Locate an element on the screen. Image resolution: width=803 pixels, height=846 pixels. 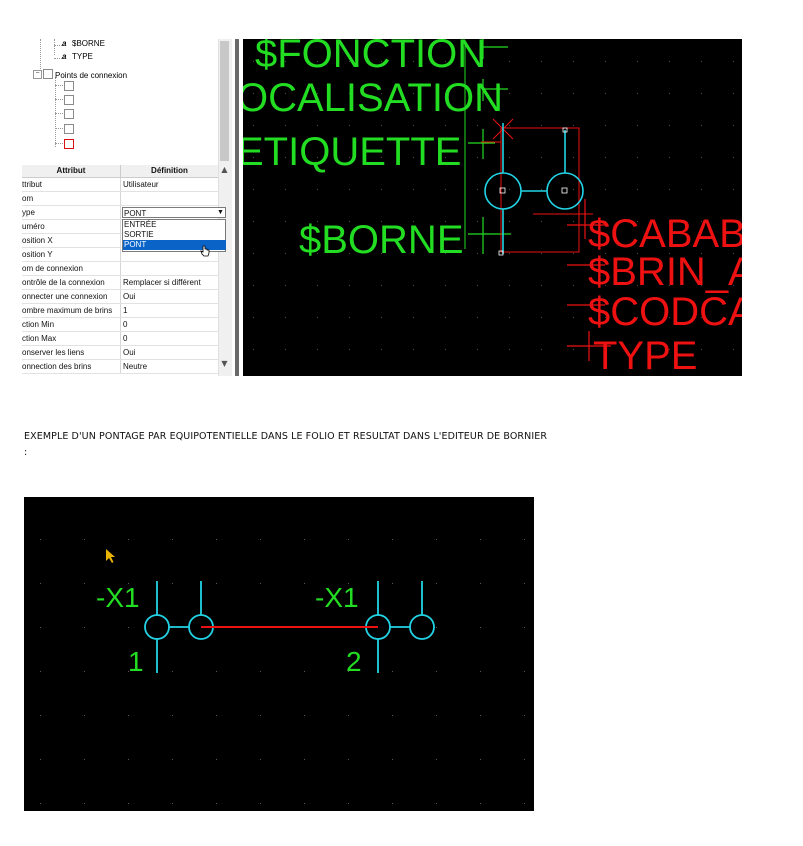
table-row: ction Max 0 is located at coordinates (120, 339).